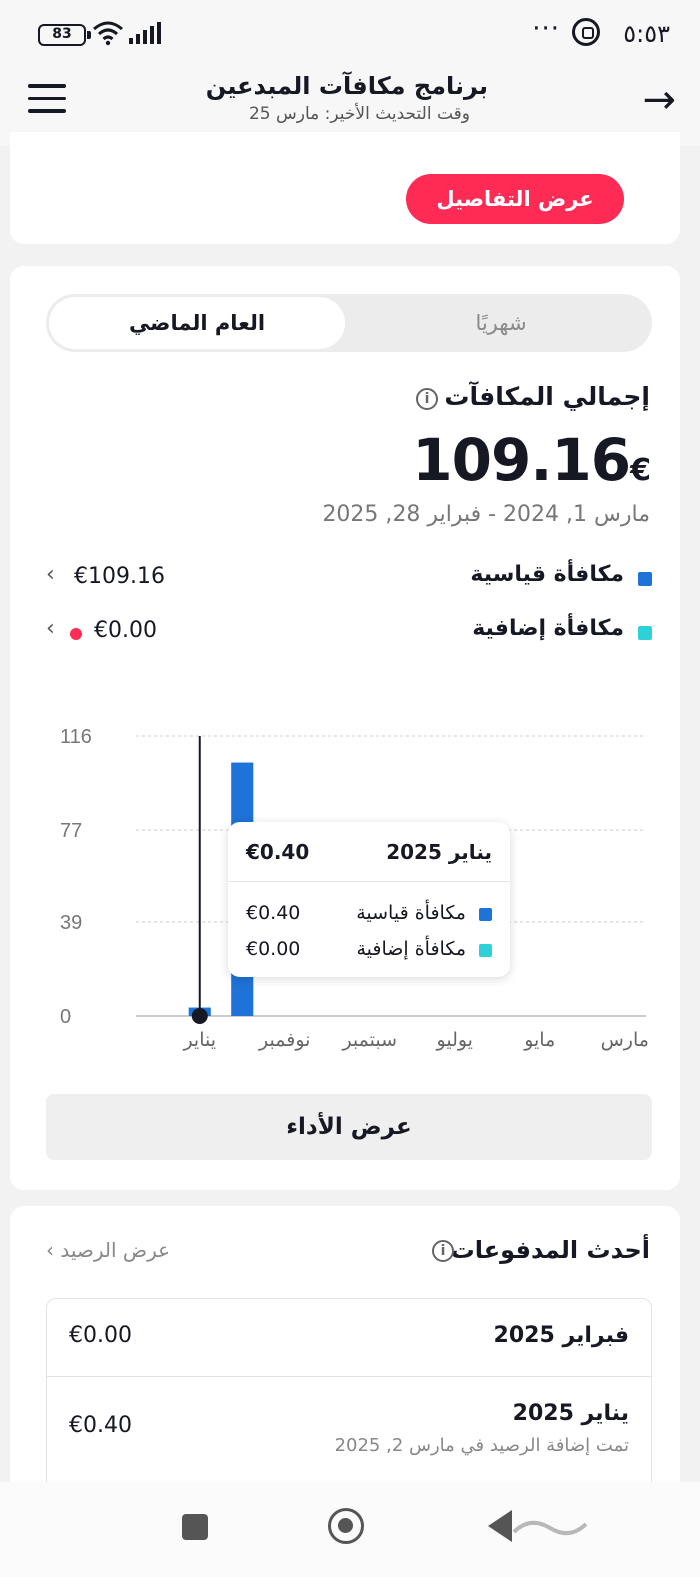 The image size is (700, 1577). Describe the element at coordinates (550, 1250) in the screenshot. I see `recent-payments-title: أحدث المدفوعات` at that location.